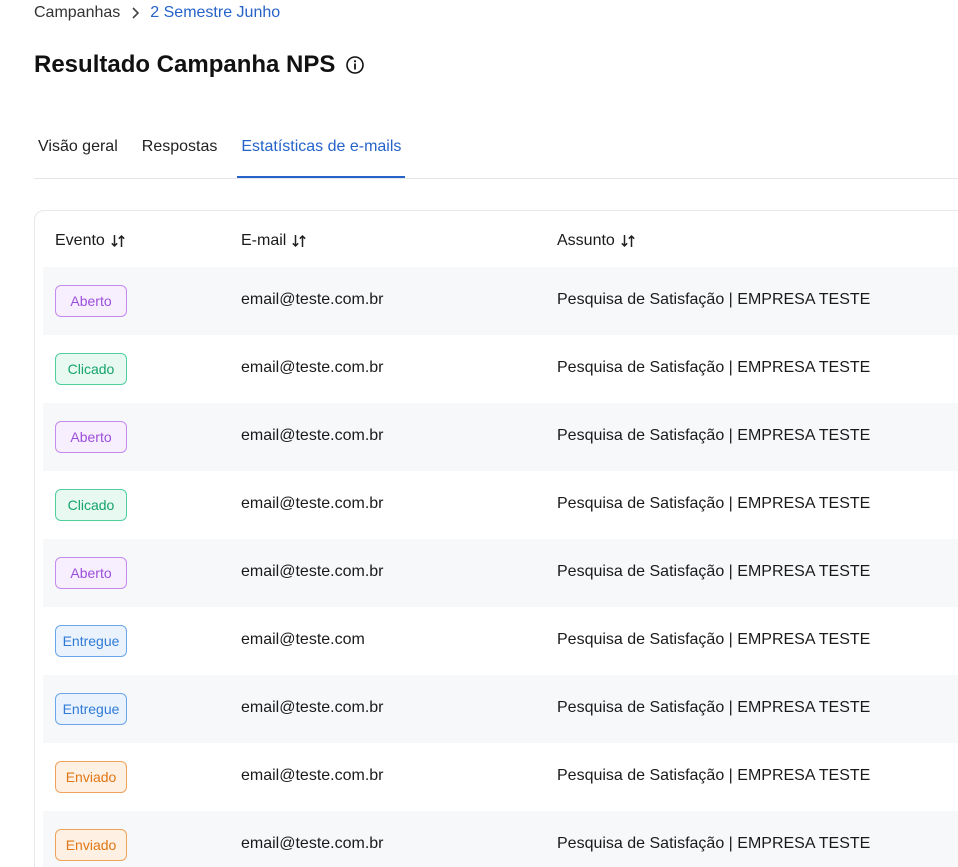 Image resolution: width=958 pixels, height=867 pixels. I want to click on tab-estatisticas-emails: Estatísticas de e-mails, so click(321, 153).